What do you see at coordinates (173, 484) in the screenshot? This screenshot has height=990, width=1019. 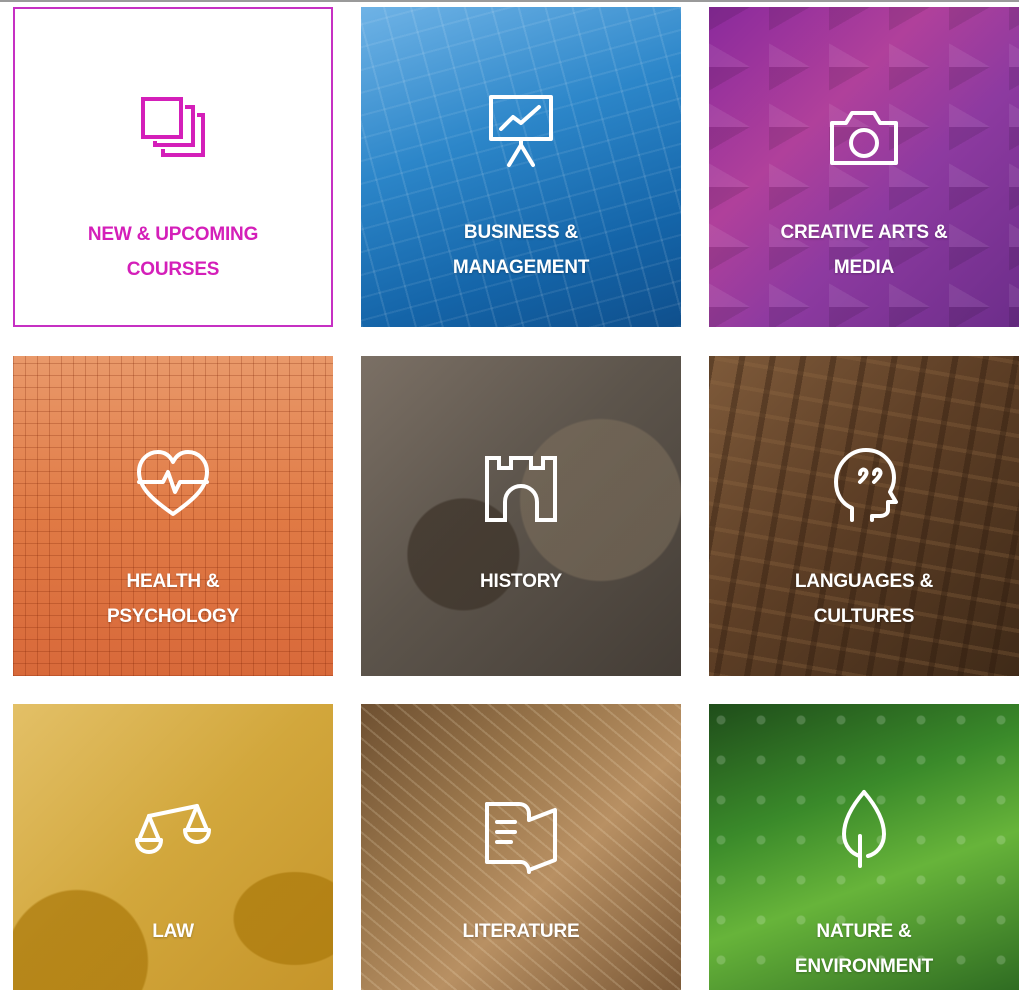 I see `heartbeat-icon` at bounding box center [173, 484].